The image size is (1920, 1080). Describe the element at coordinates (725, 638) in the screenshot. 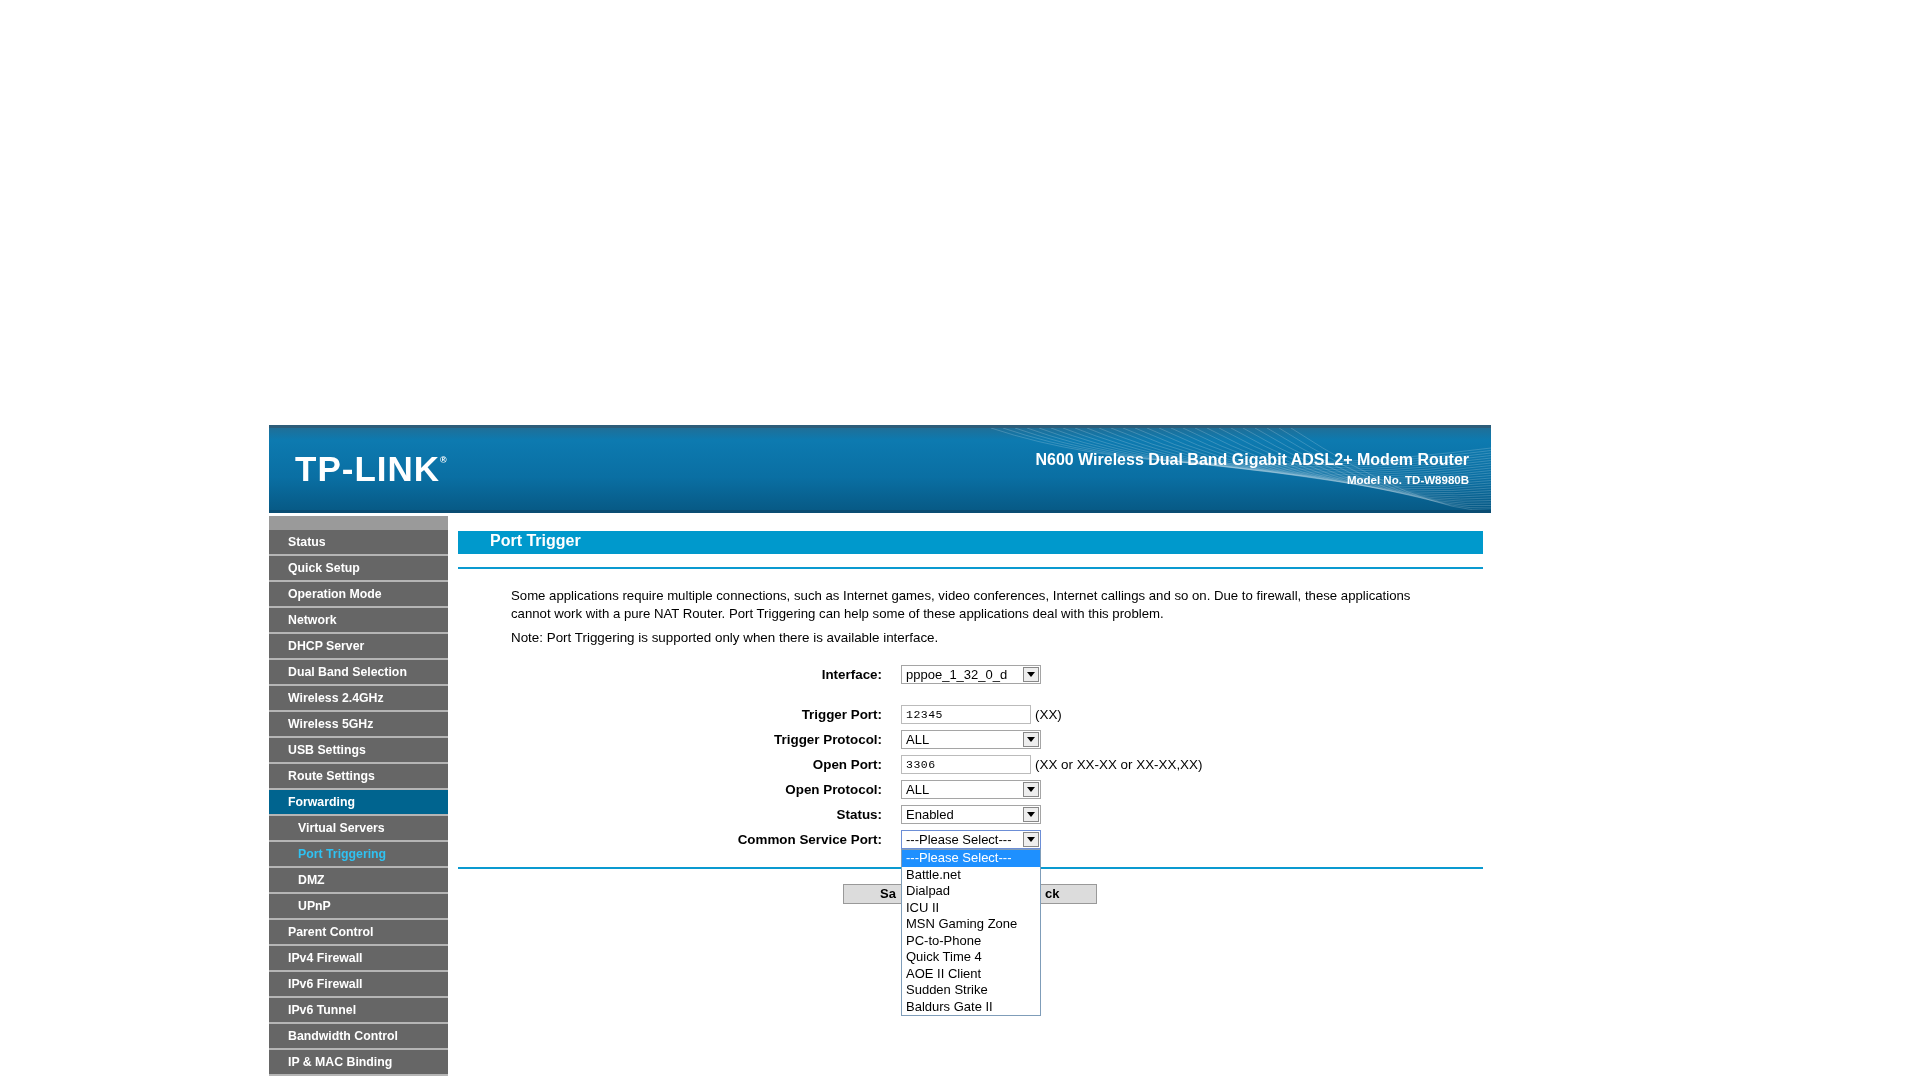

I see `note-text: Note: Port Triggering is supported only when there is available interface.` at that location.